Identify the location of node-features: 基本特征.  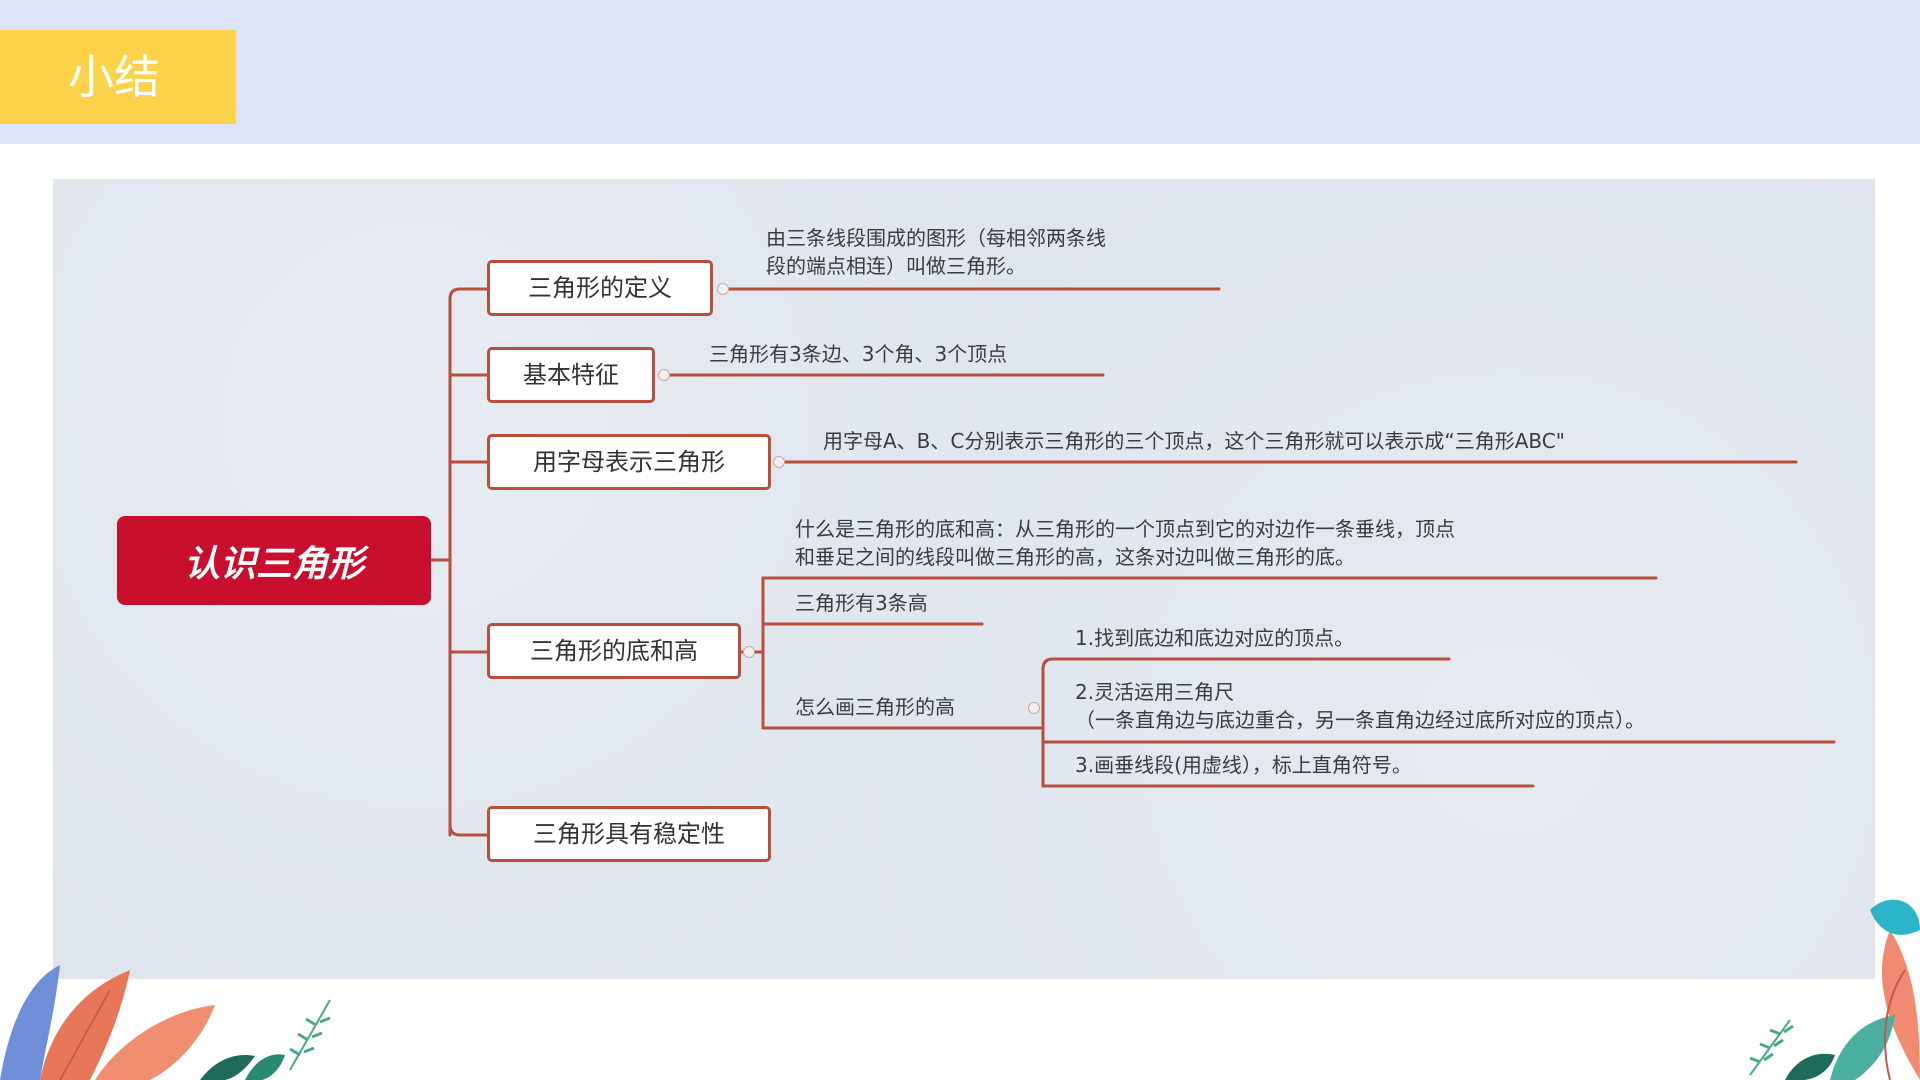
(571, 375).